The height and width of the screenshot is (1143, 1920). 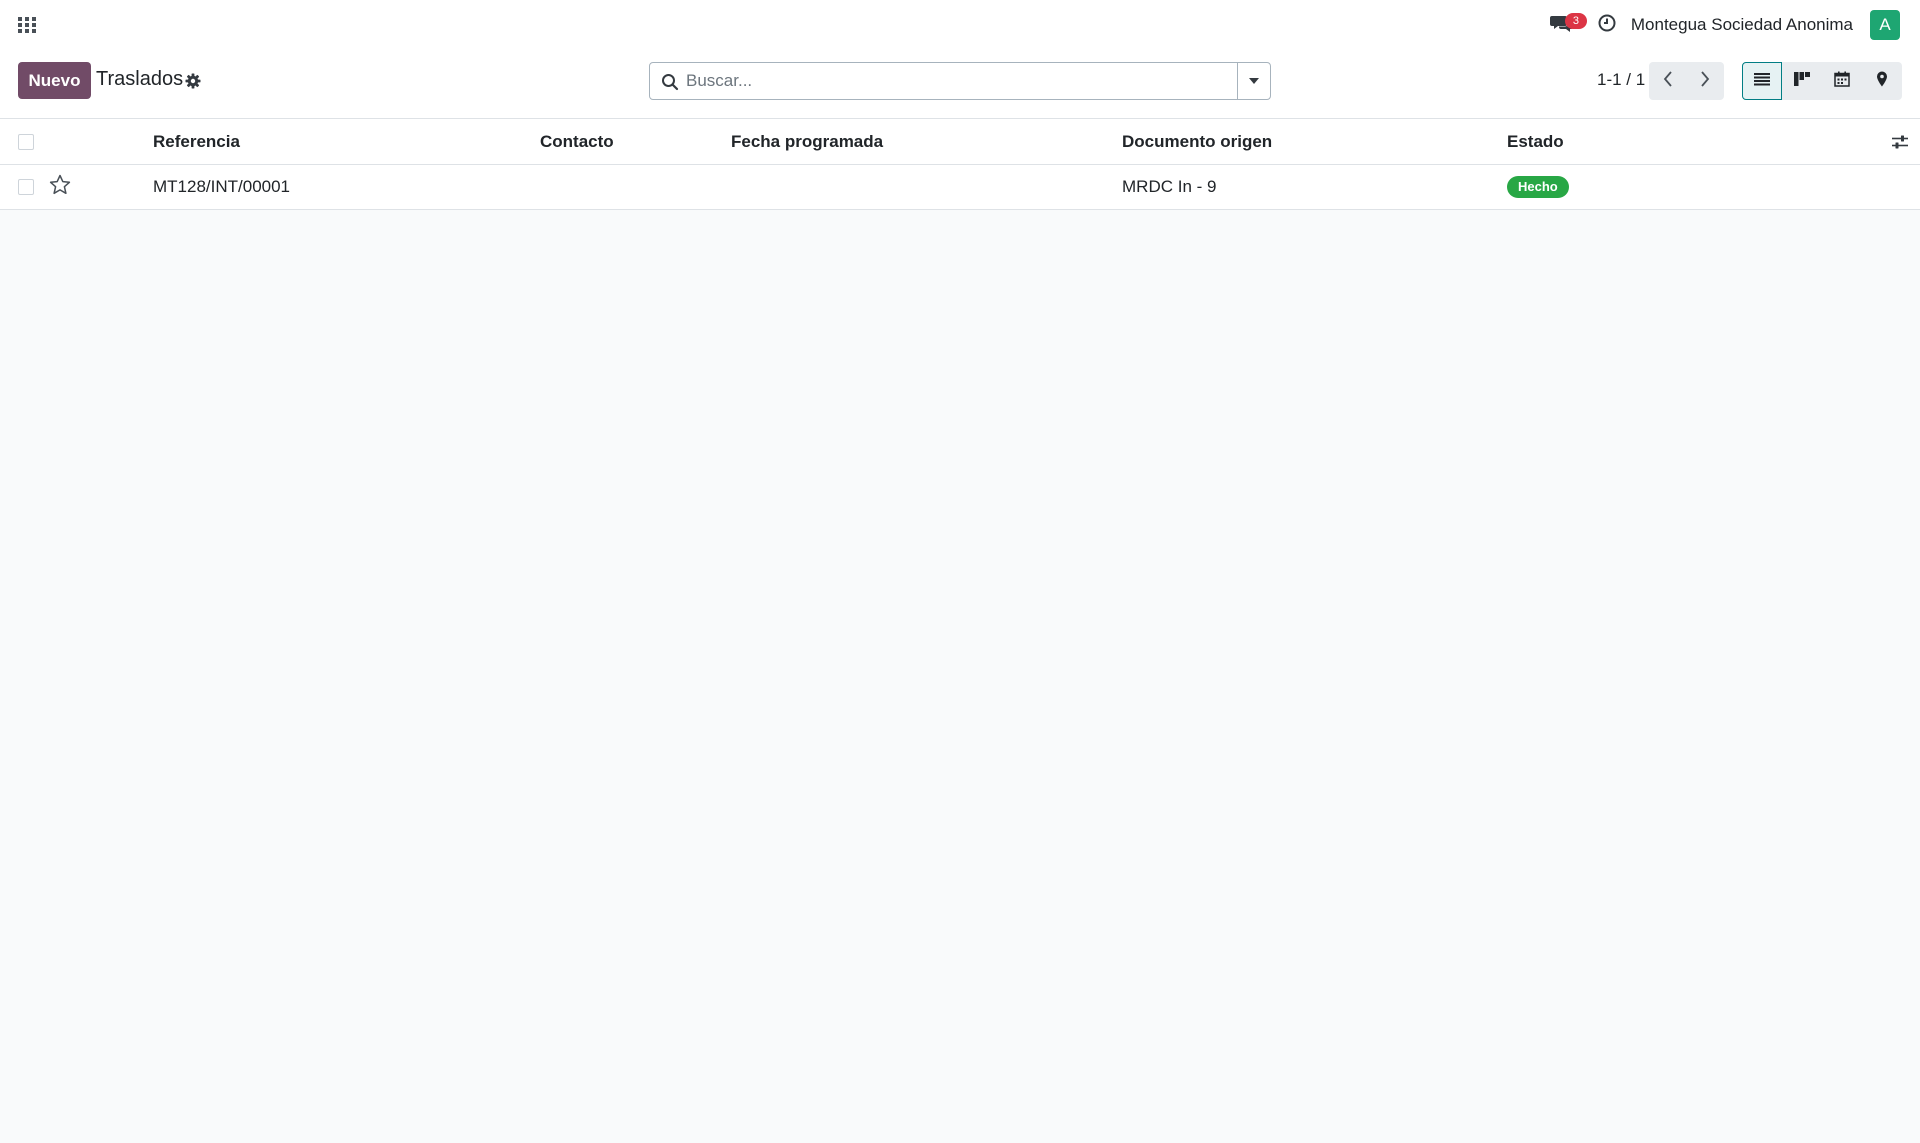 What do you see at coordinates (1885, 25) in the screenshot?
I see `user-avatar: A` at bounding box center [1885, 25].